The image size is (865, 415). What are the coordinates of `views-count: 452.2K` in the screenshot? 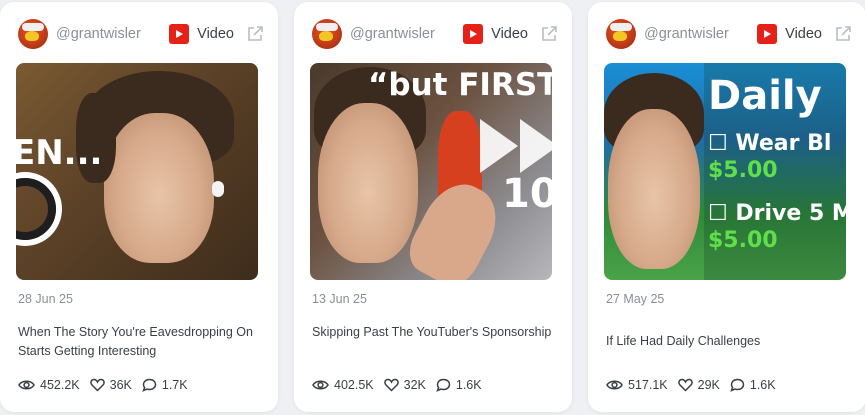 It's located at (60, 385).